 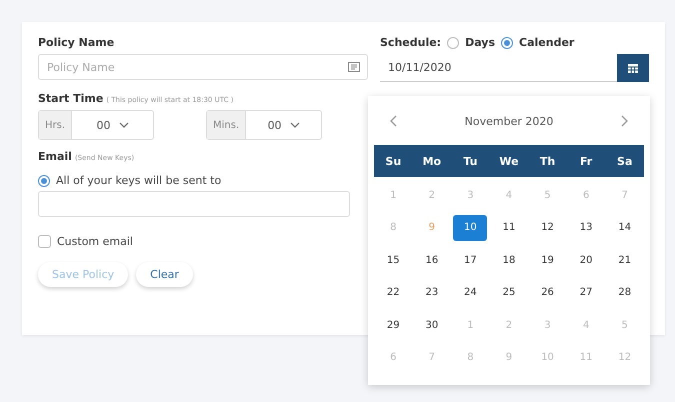 I want to click on calendar-day: 12, so click(x=547, y=227).